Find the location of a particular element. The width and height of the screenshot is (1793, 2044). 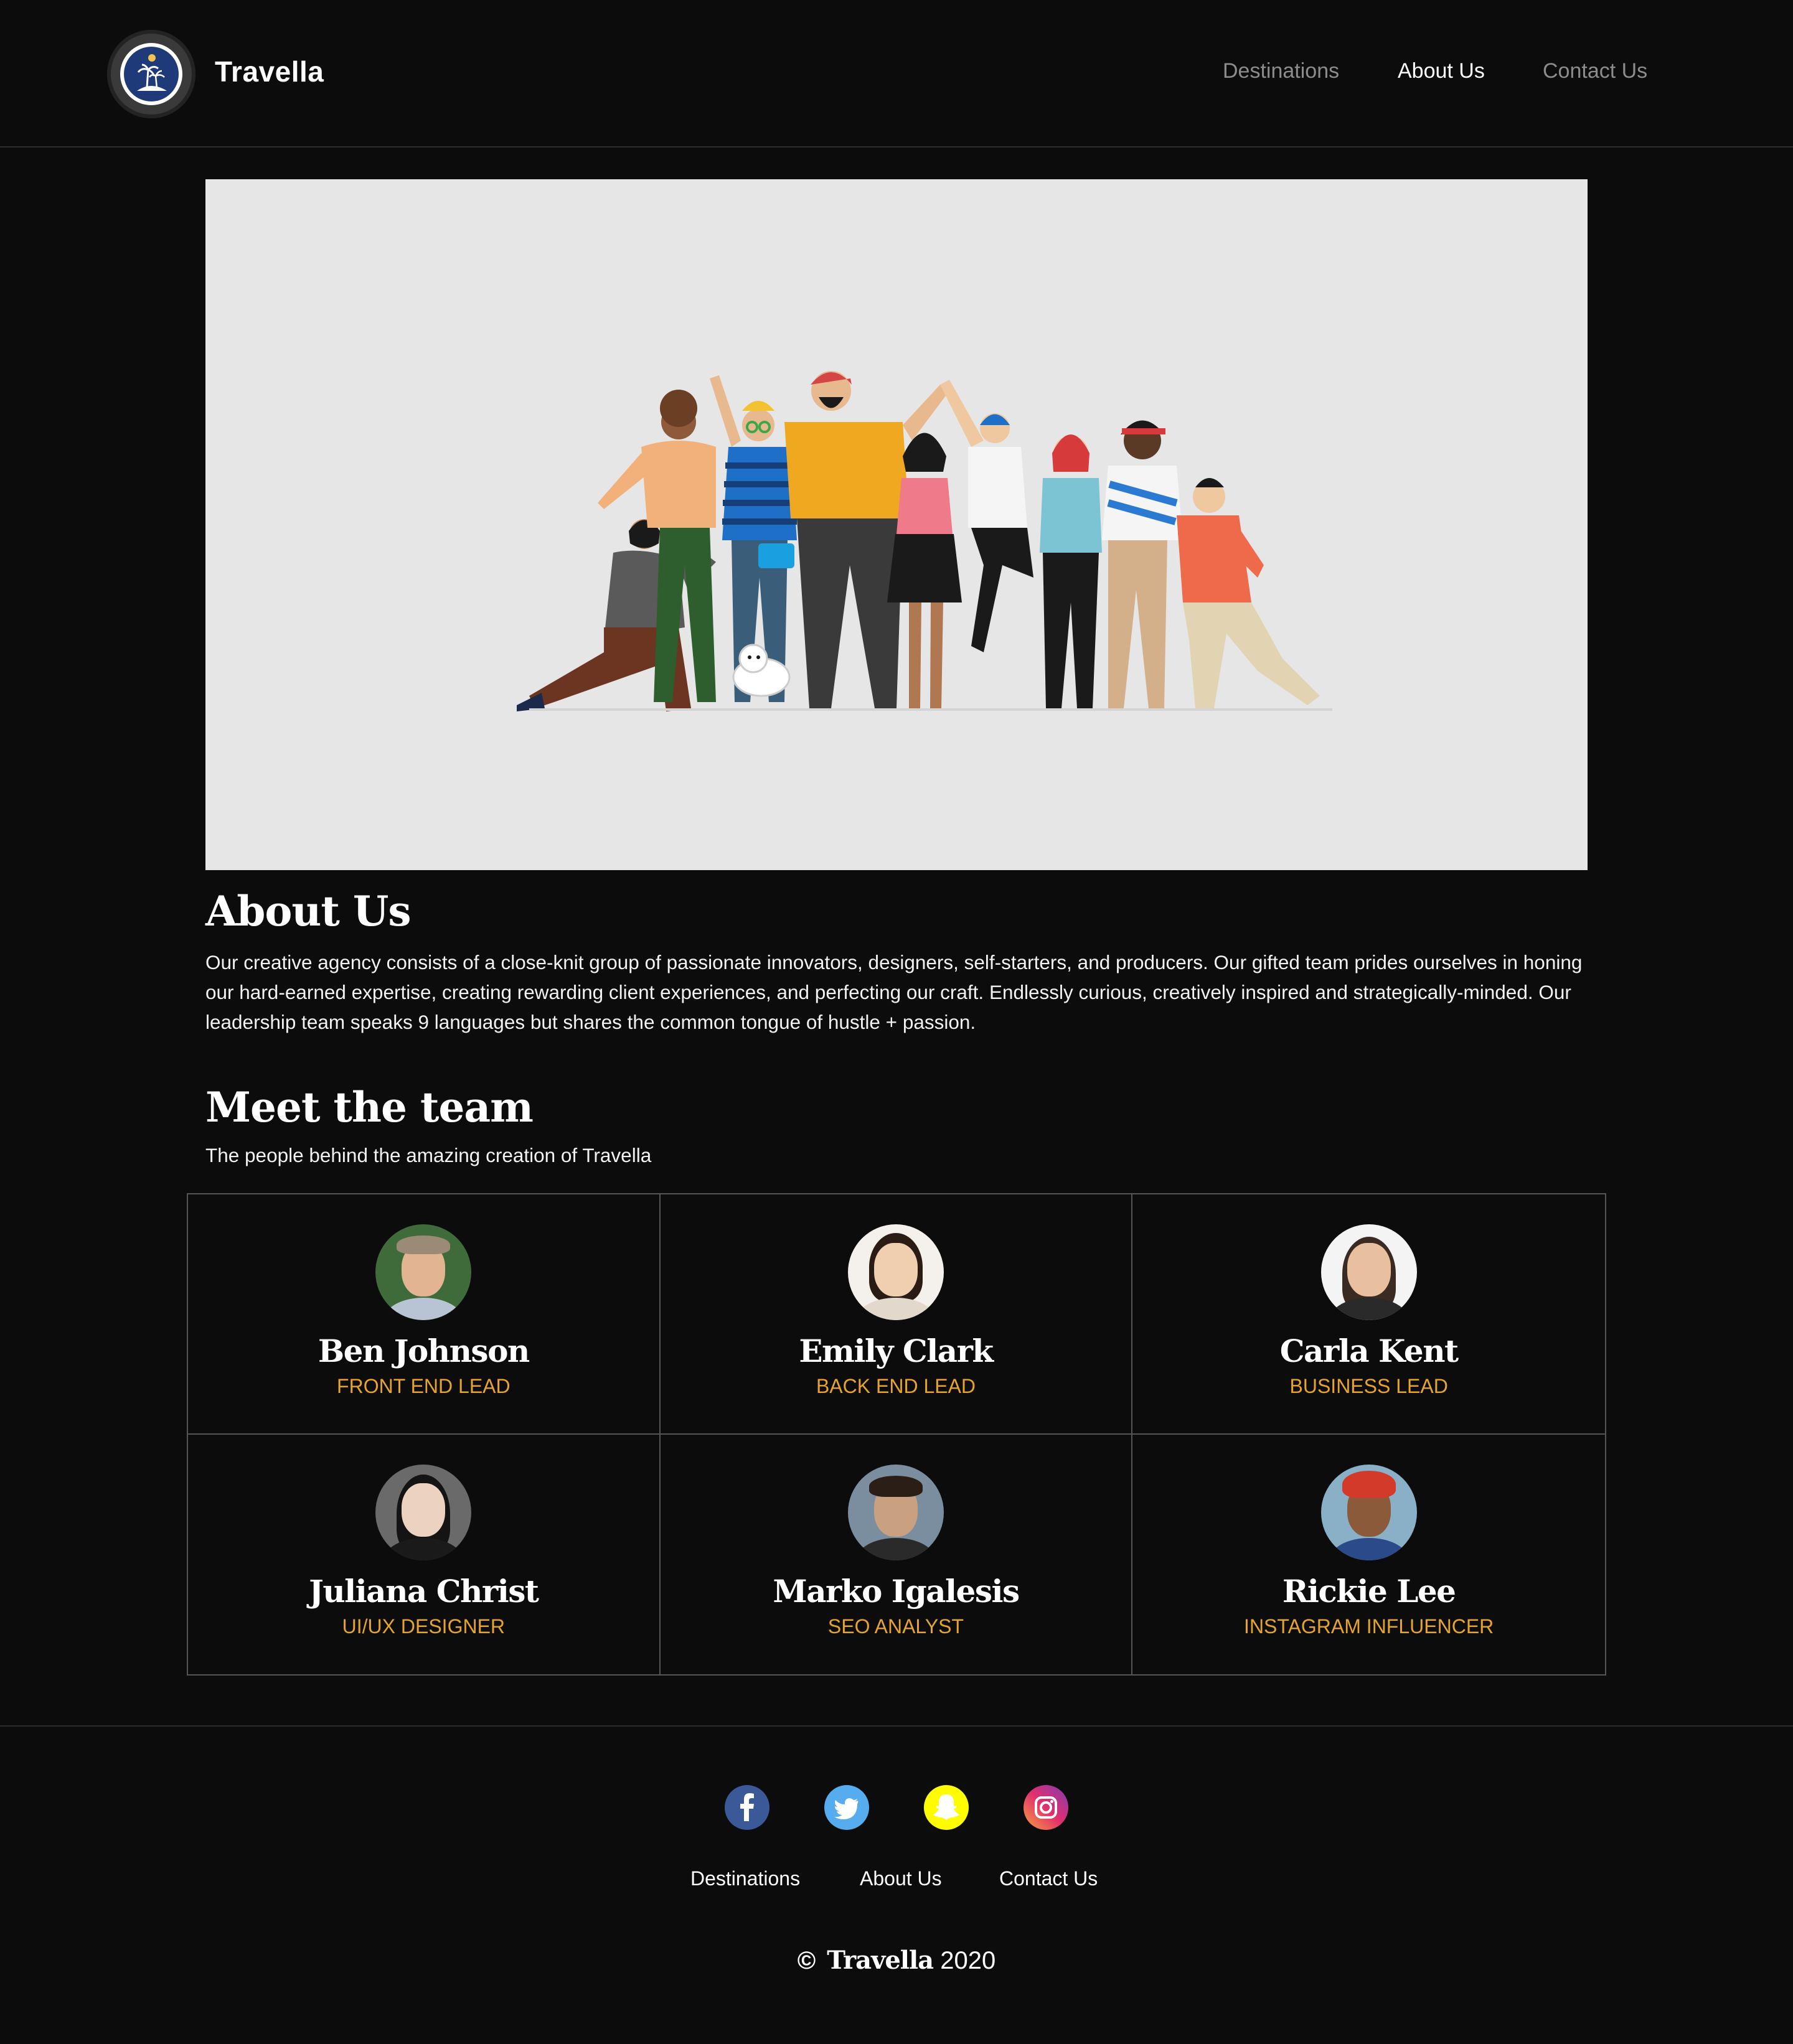

juliana-christ-photo is located at coordinates (423, 1512).